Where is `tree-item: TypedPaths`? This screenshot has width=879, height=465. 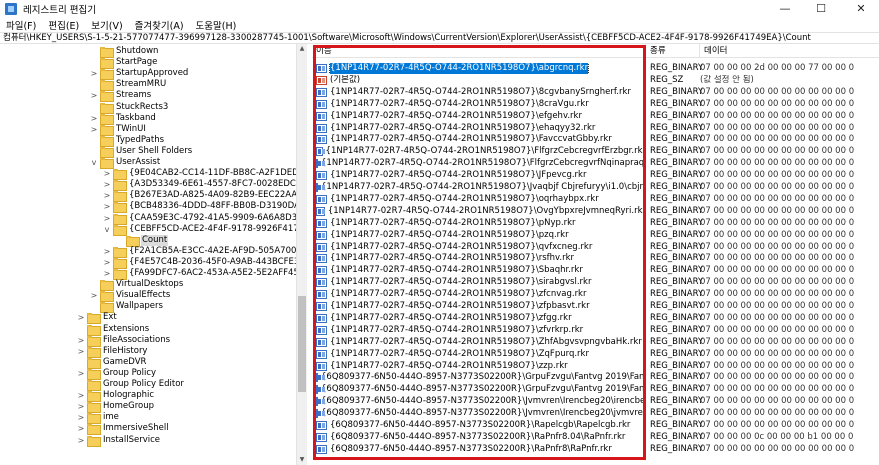
tree-item: TypedPaths is located at coordinates (127, 141).